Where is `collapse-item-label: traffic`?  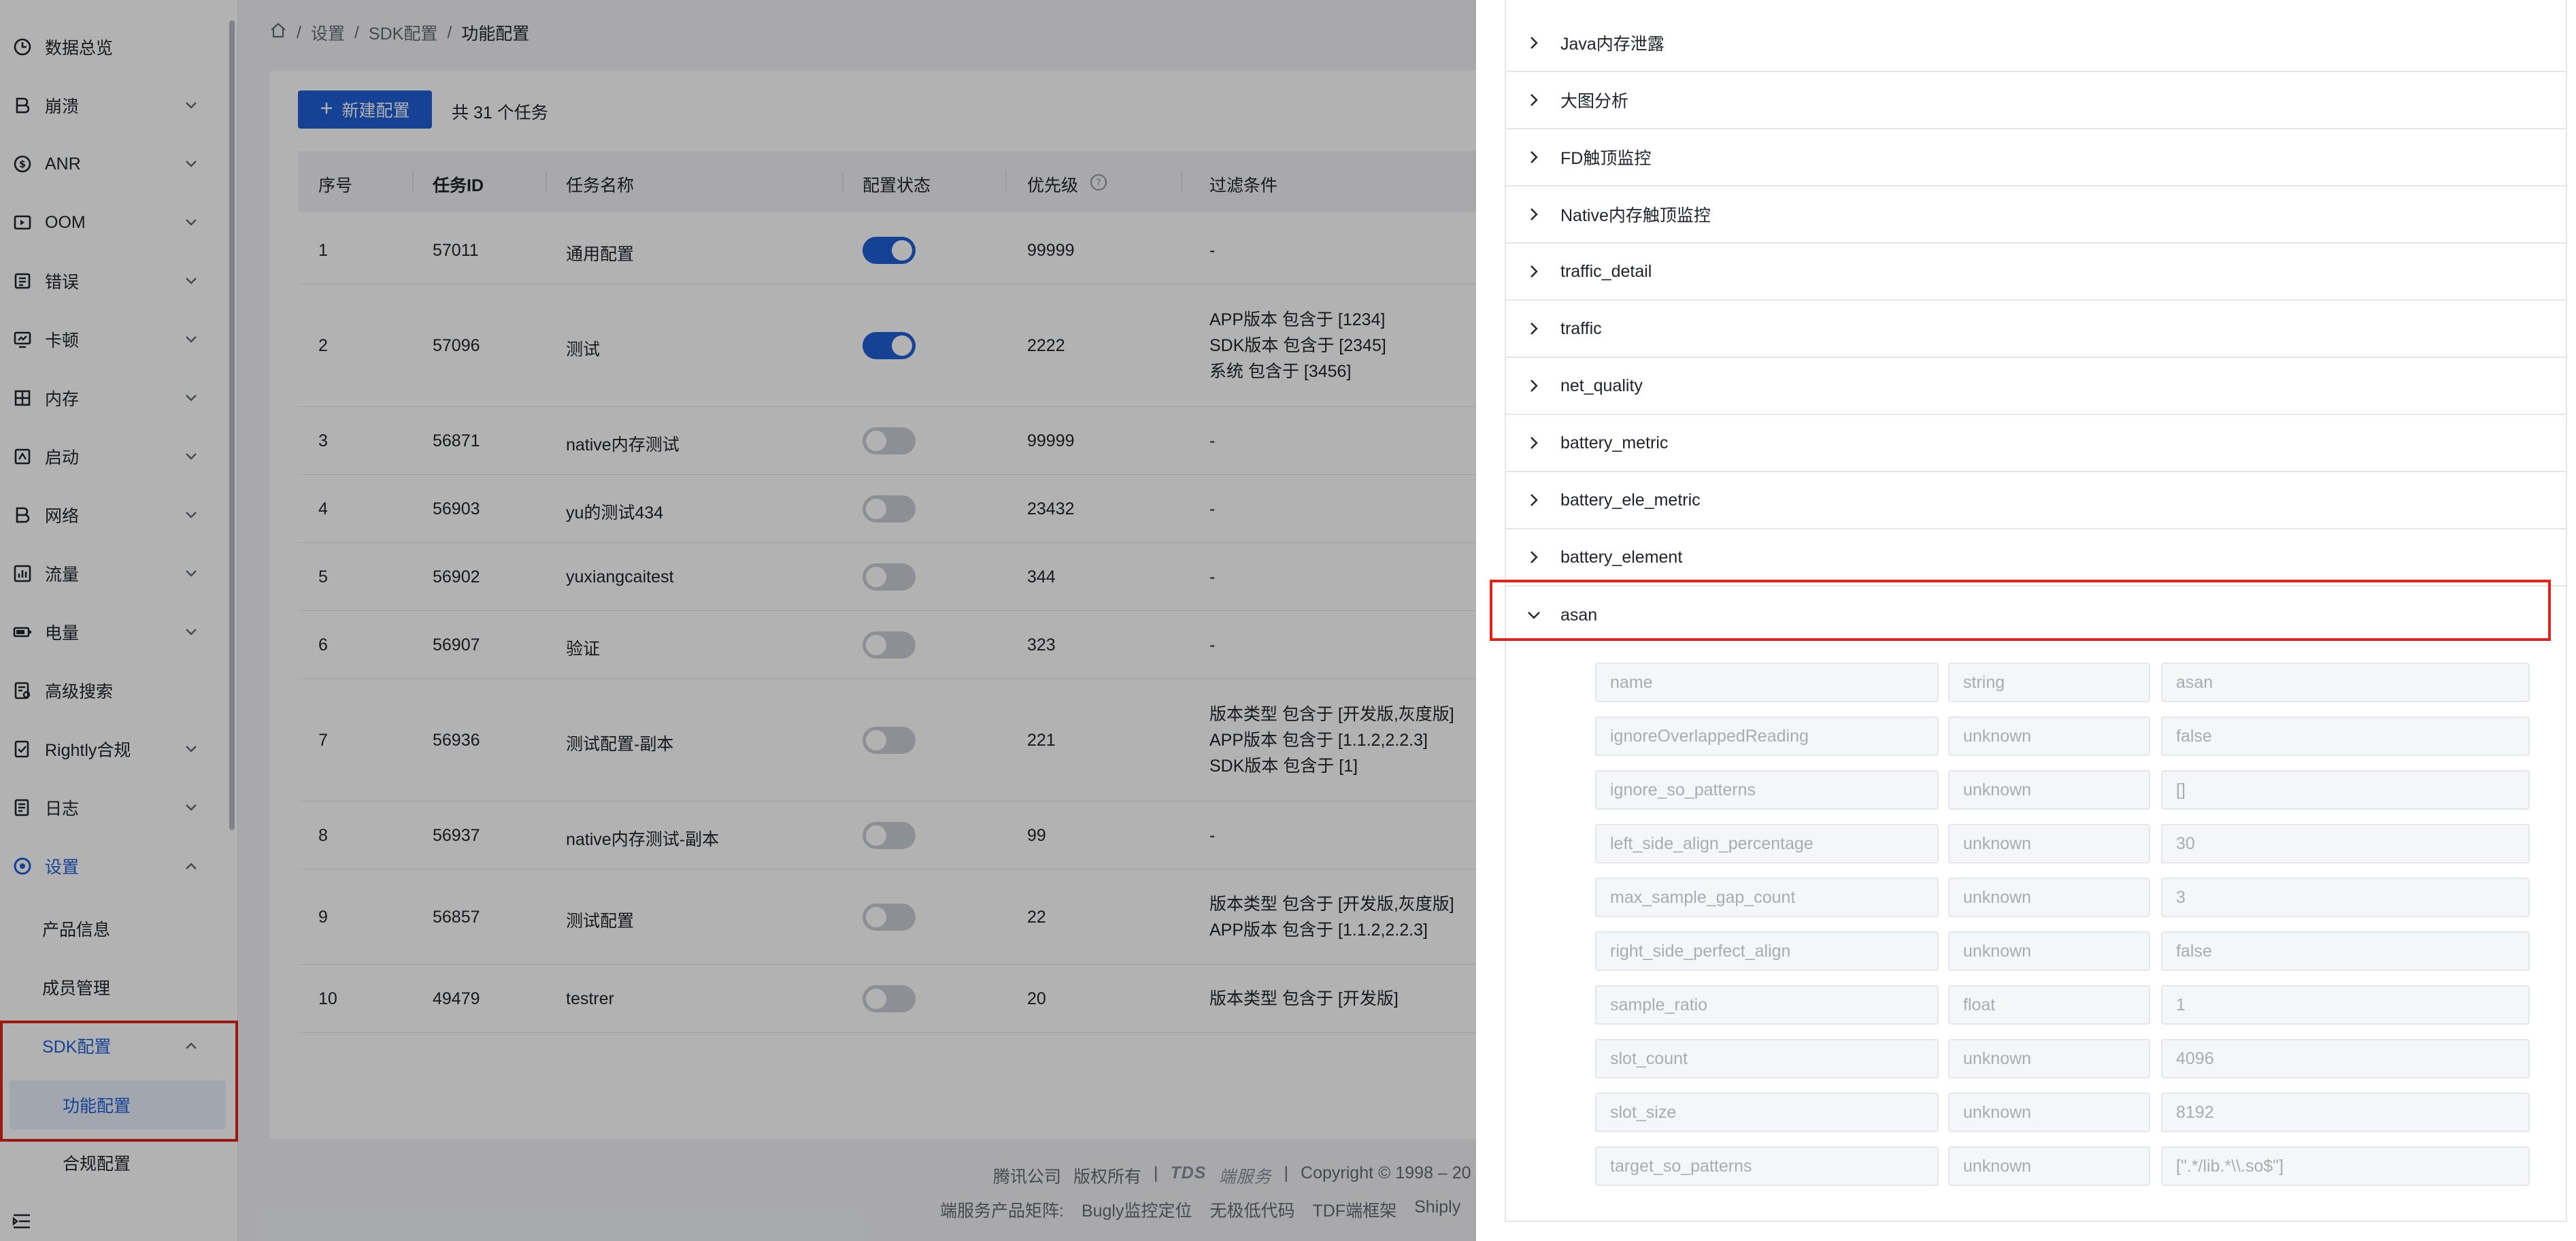
collapse-item-label: traffic is located at coordinates (1581, 328).